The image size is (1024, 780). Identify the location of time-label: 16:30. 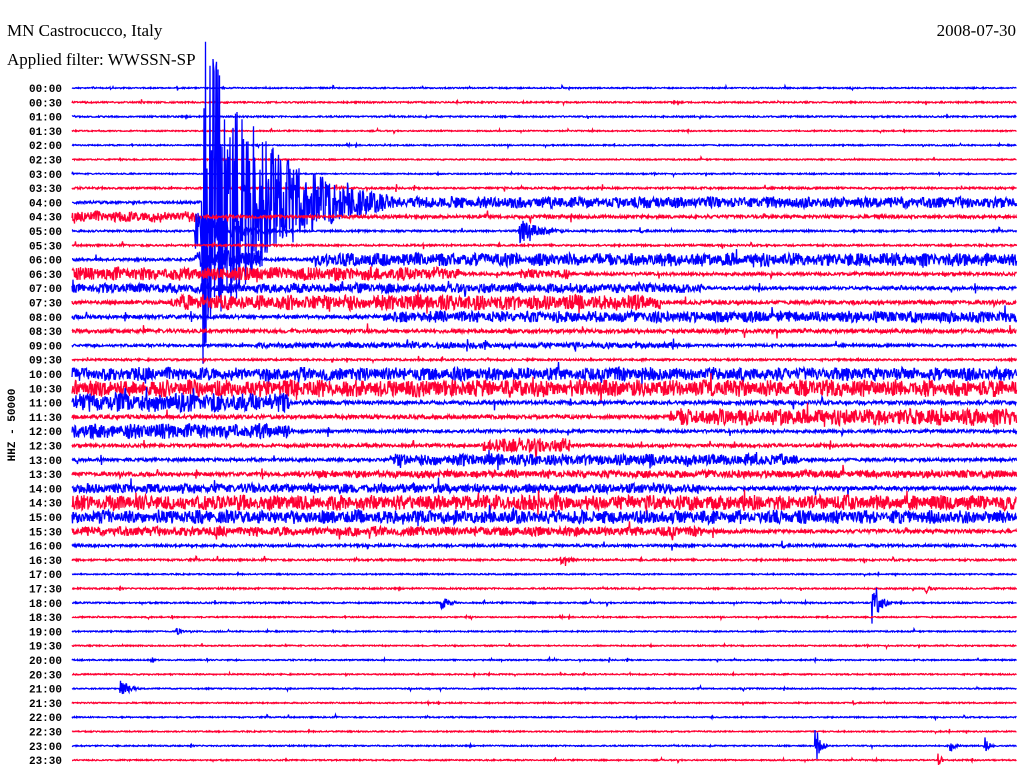
(45, 562).